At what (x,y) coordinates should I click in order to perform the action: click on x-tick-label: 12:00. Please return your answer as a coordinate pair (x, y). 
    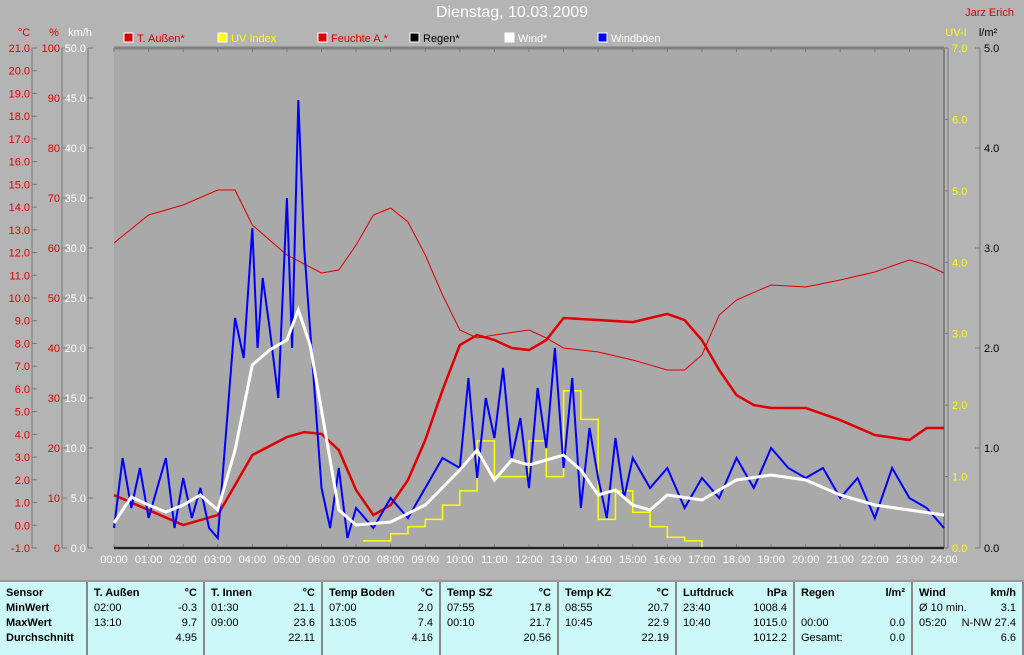
    Looking at the image, I should click on (529, 560).